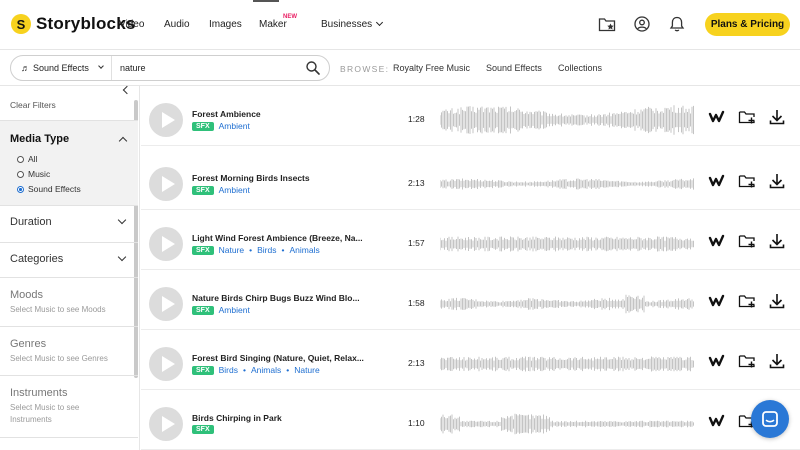 Image resolution: width=800 pixels, height=450 pixels. Describe the element at coordinates (69, 260) in the screenshot. I see `categories-section: Categories` at that location.